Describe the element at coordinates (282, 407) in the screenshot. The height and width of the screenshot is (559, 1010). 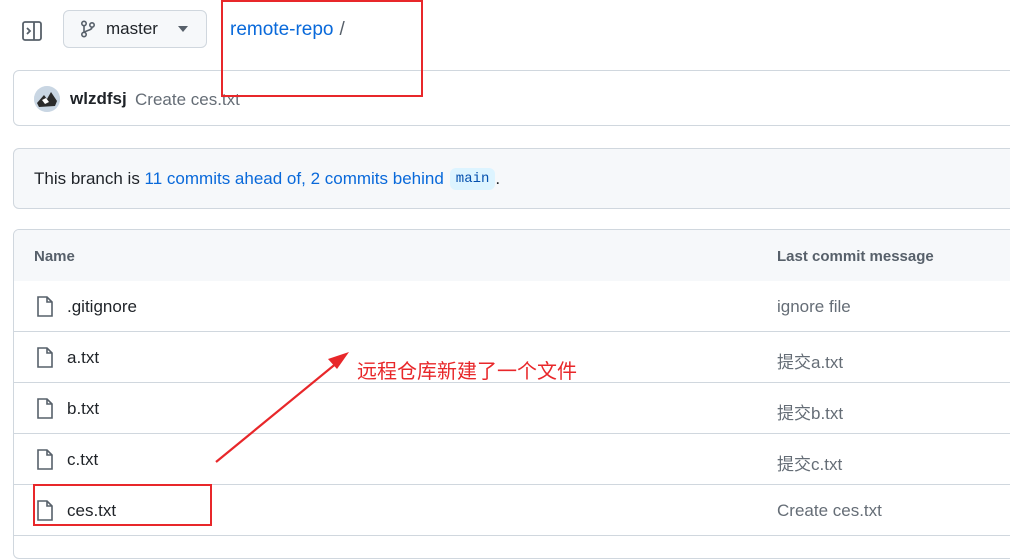
I see `annotation-arrow-icon` at that location.